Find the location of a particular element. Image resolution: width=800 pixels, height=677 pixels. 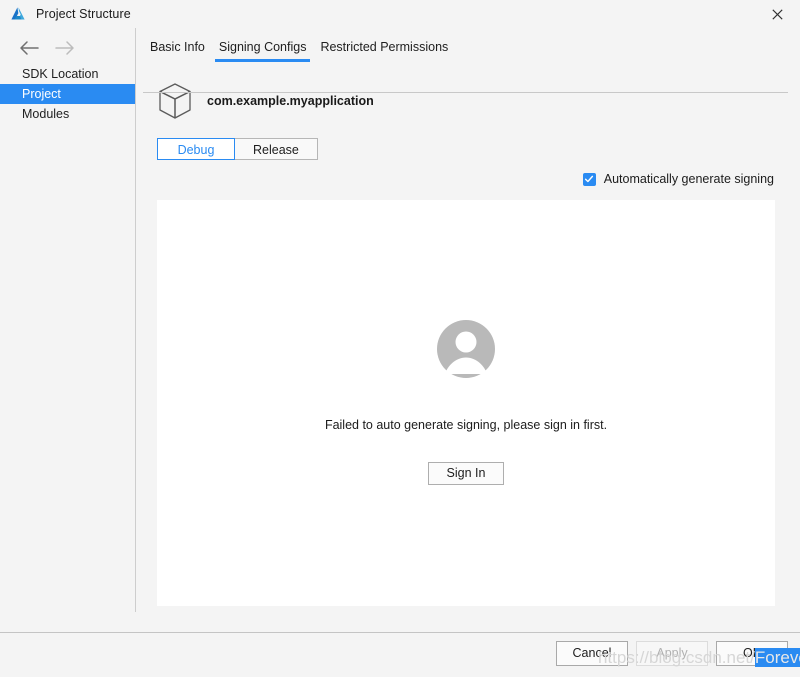

footer-button-group: Cancel Apply OK is located at coordinates (672, 653).